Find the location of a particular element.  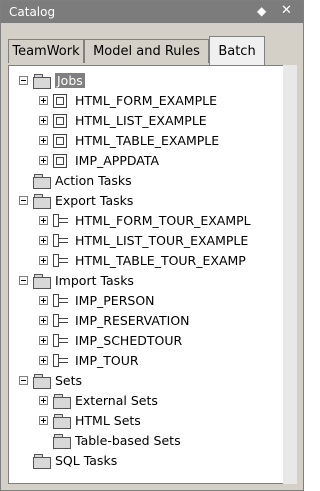

tree-row: HTML_TABLE_EXAMPLE is located at coordinates (152, 141).